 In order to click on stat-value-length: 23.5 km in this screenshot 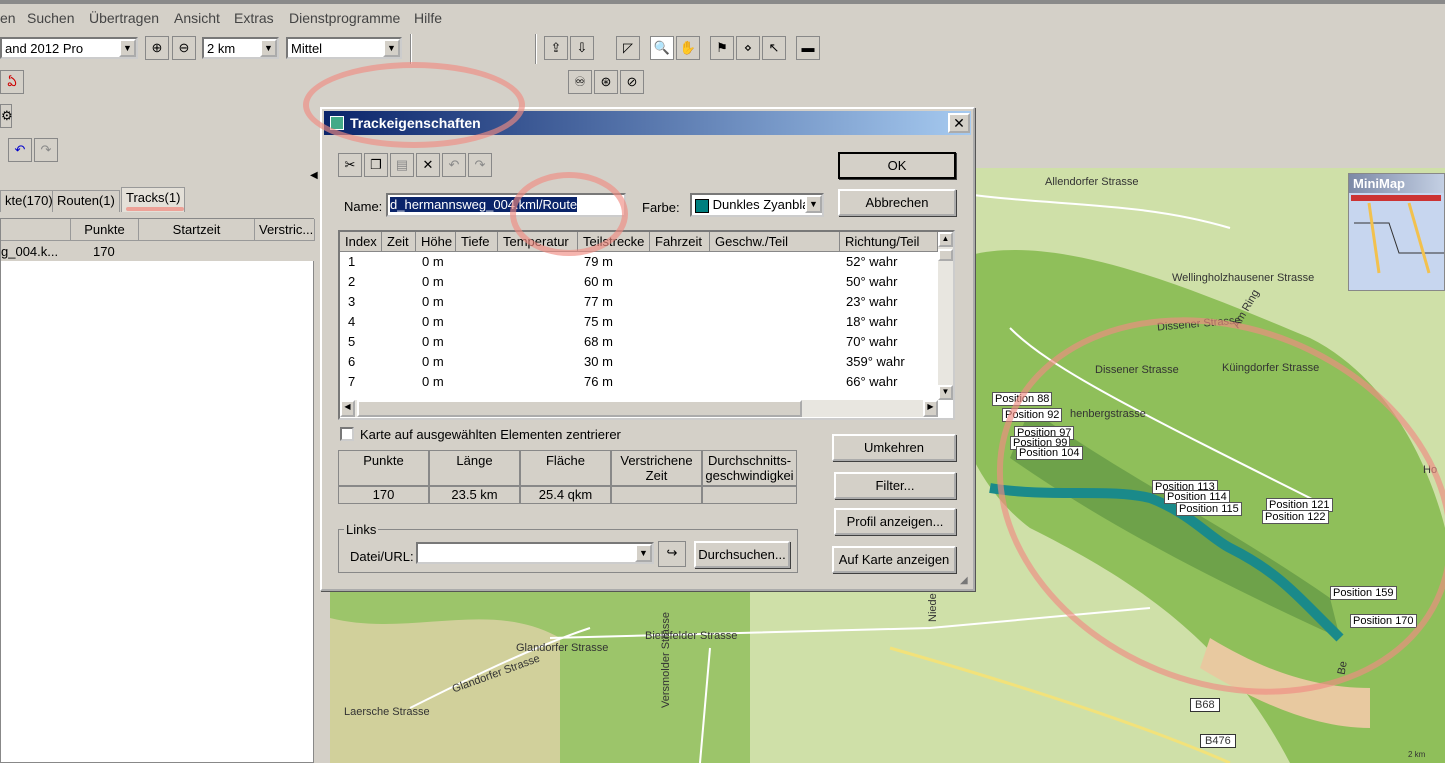, I will do `click(474, 495)`.